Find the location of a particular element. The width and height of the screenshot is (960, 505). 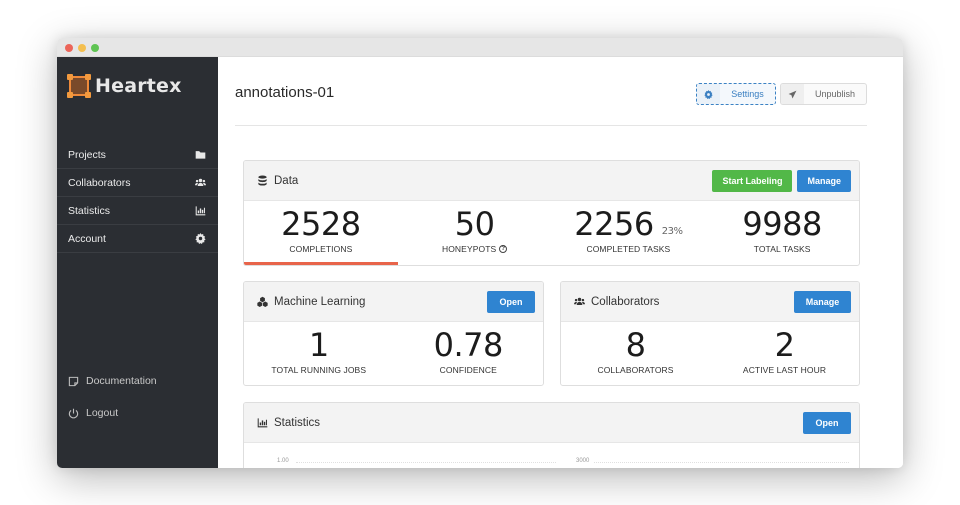

stat-active-last-hour: 2 ACTIVE LAST HOUR is located at coordinates (784, 353).